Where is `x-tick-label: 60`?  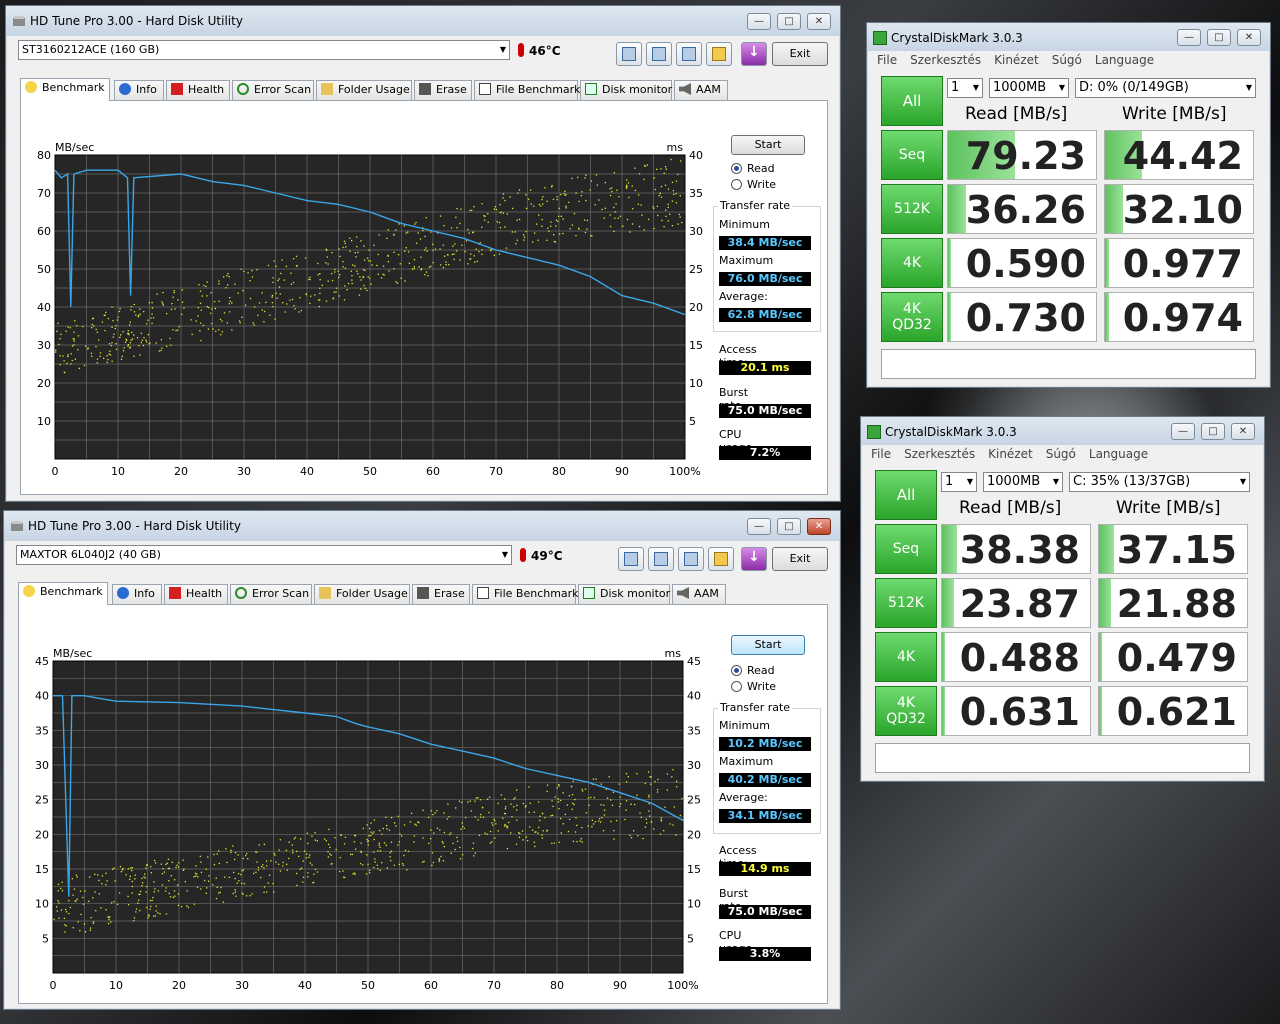
x-tick-label: 60 is located at coordinates (431, 985).